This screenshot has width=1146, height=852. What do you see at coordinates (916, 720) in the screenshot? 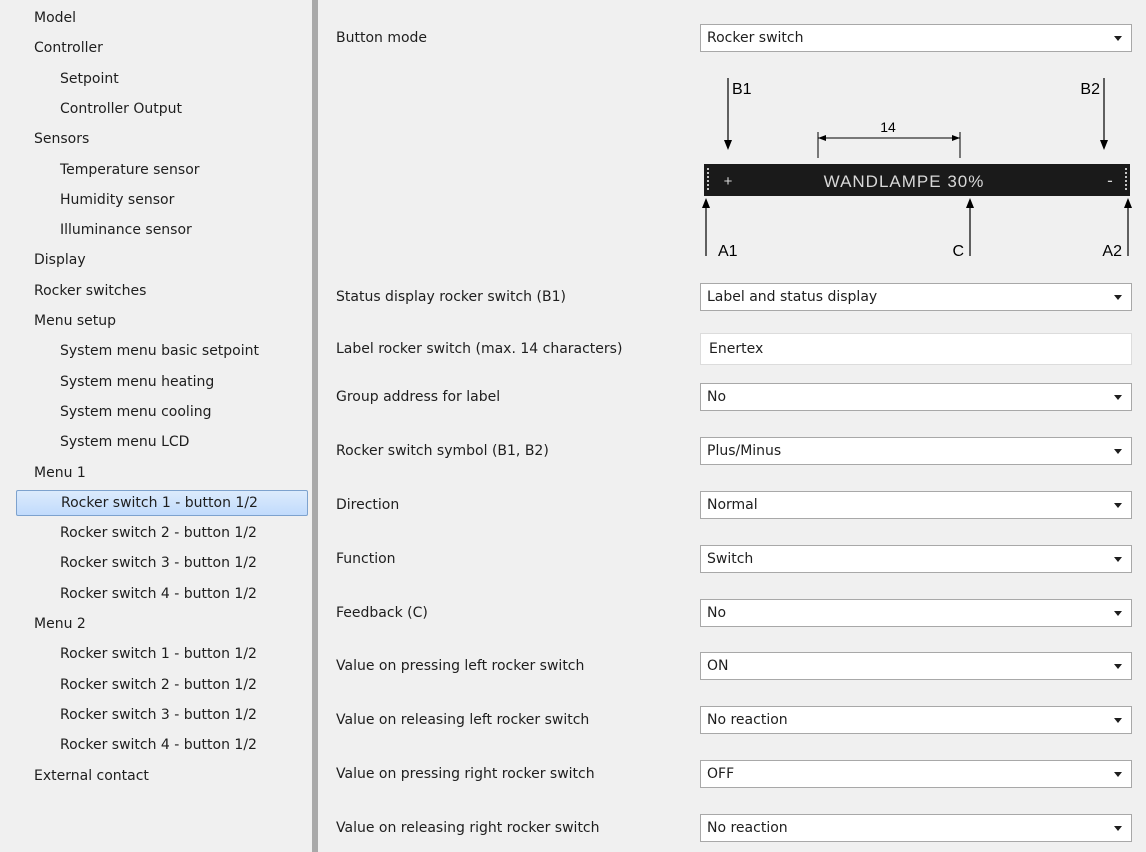
I see `release-left-dropdown: No reaction` at bounding box center [916, 720].